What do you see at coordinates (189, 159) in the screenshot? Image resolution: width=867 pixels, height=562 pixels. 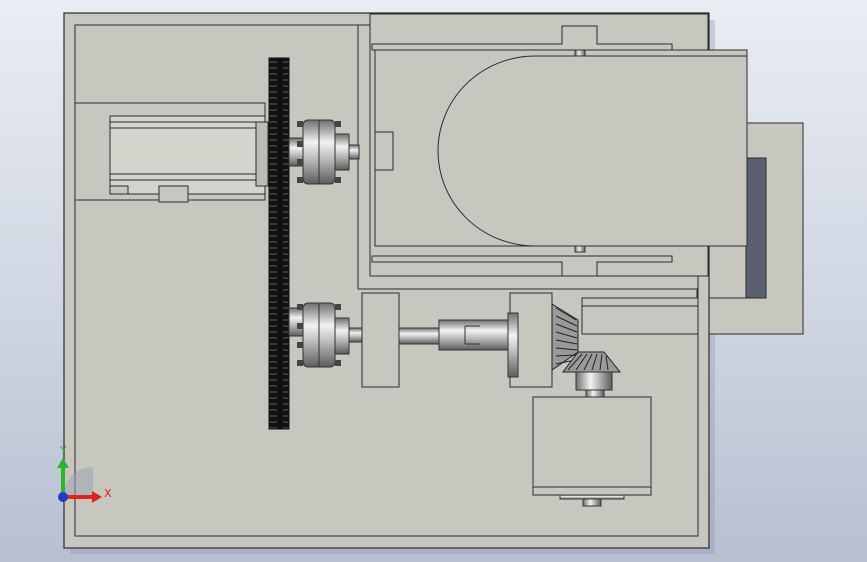 I see `motor-left` at bounding box center [189, 159].